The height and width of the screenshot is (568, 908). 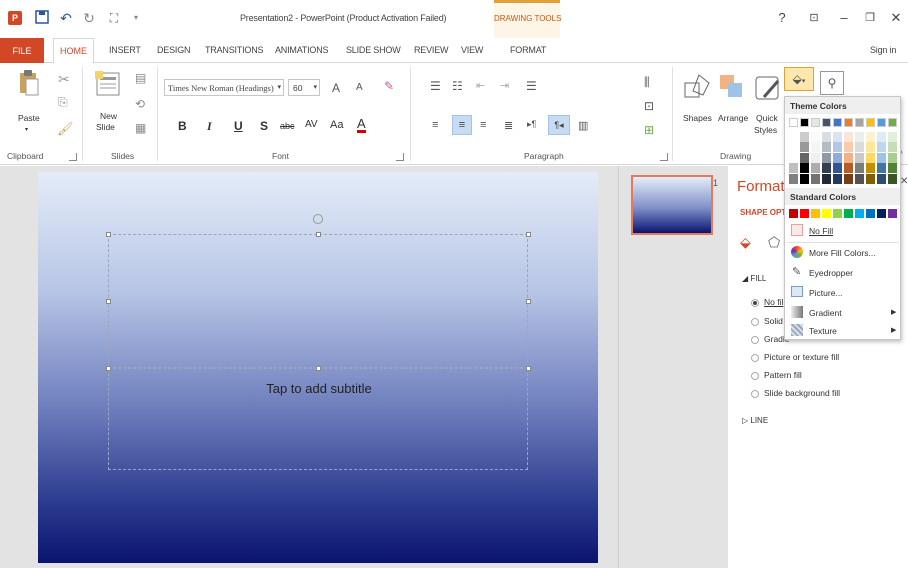 I want to click on tab-animations: ANIMATIONS, so click(x=302, y=50).